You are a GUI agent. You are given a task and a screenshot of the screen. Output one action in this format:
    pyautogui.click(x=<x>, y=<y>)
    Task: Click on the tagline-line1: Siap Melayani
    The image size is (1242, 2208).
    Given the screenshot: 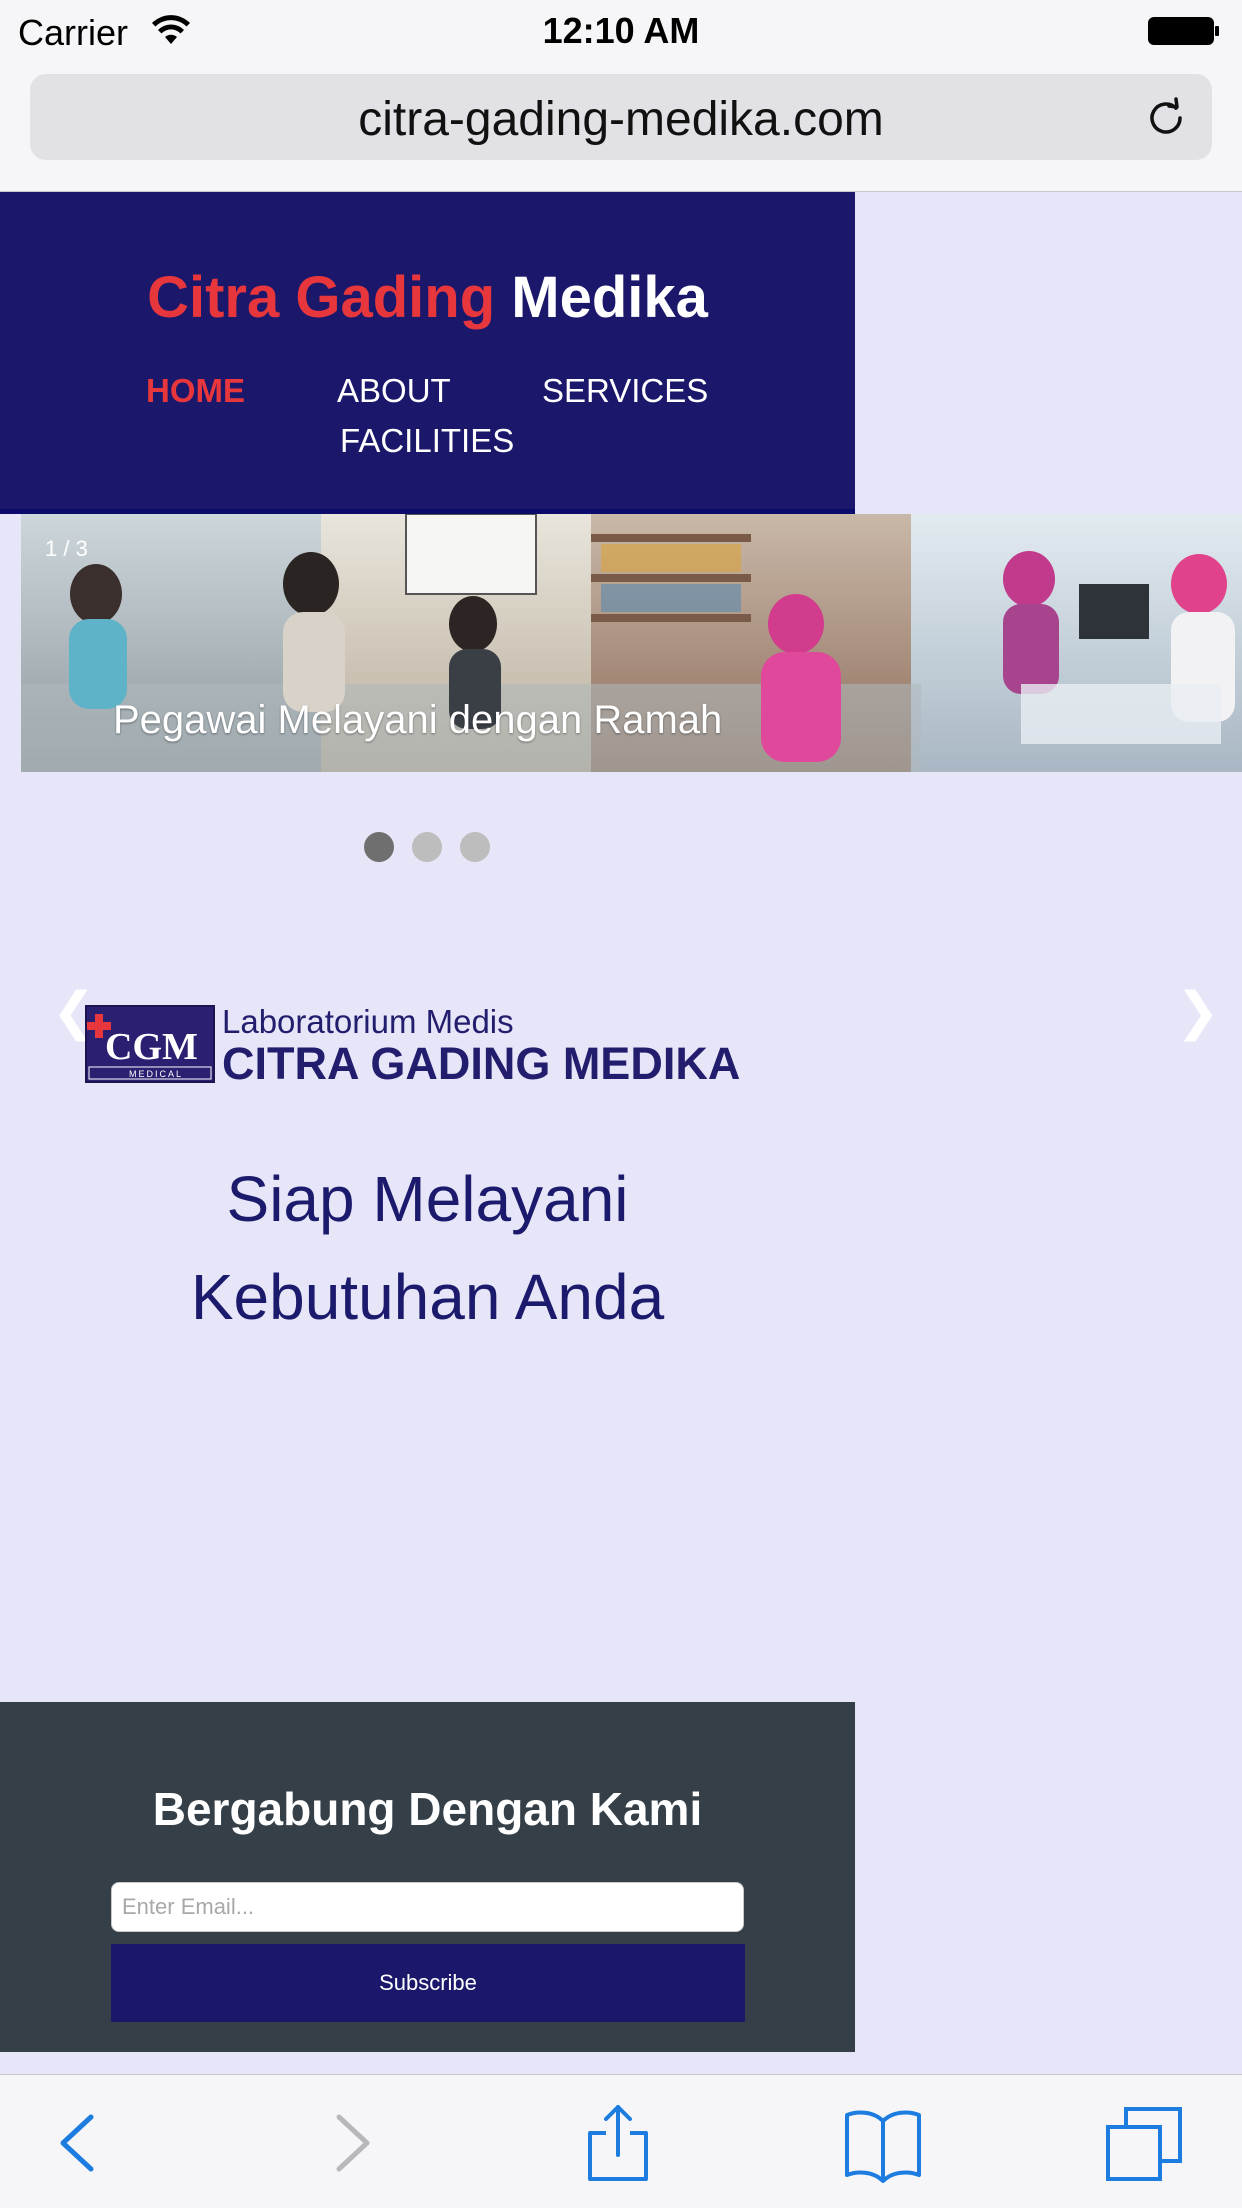 What is the action you would take?
    pyautogui.click(x=427, y=1199)
    